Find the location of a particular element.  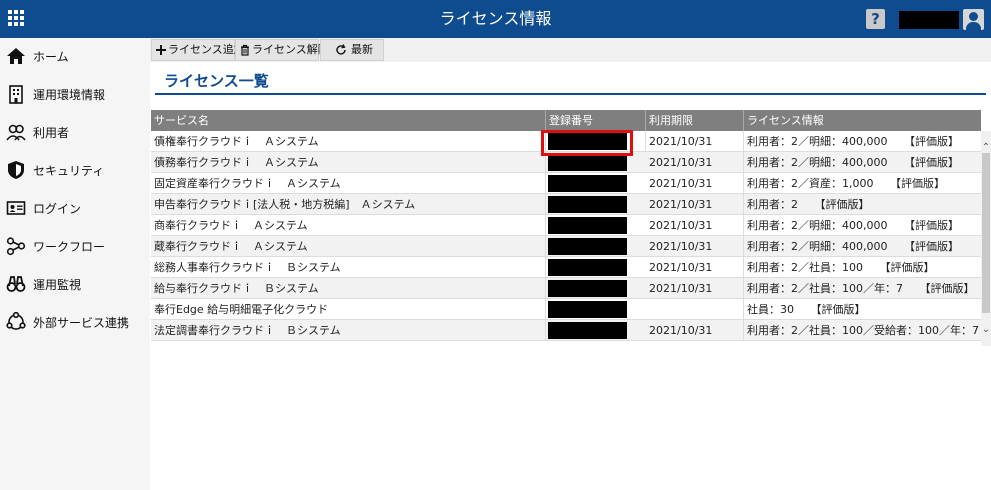

page-title: ライセンス情報 is located at coordinates (495, 18).